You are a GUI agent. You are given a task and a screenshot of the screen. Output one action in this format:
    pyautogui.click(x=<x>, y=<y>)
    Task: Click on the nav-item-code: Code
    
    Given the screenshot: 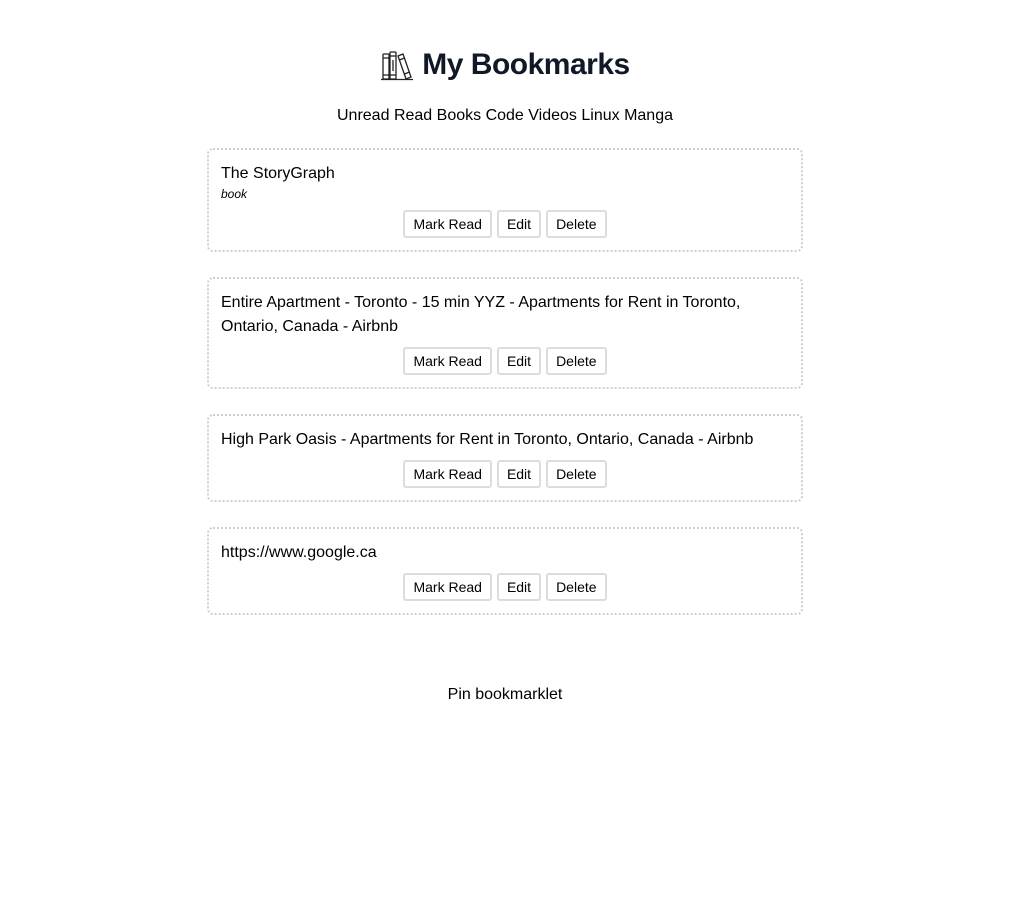 What is the action you would take?
    pyautogui.click(x=505, y=115)
    